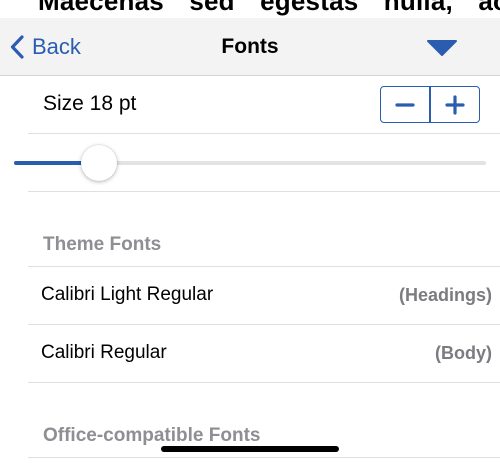 The width and height of the screenshot is (500, 463). Describe the element at coordinates (463, 353) in the screenshot. I see `font-role: (Body)` at that location.